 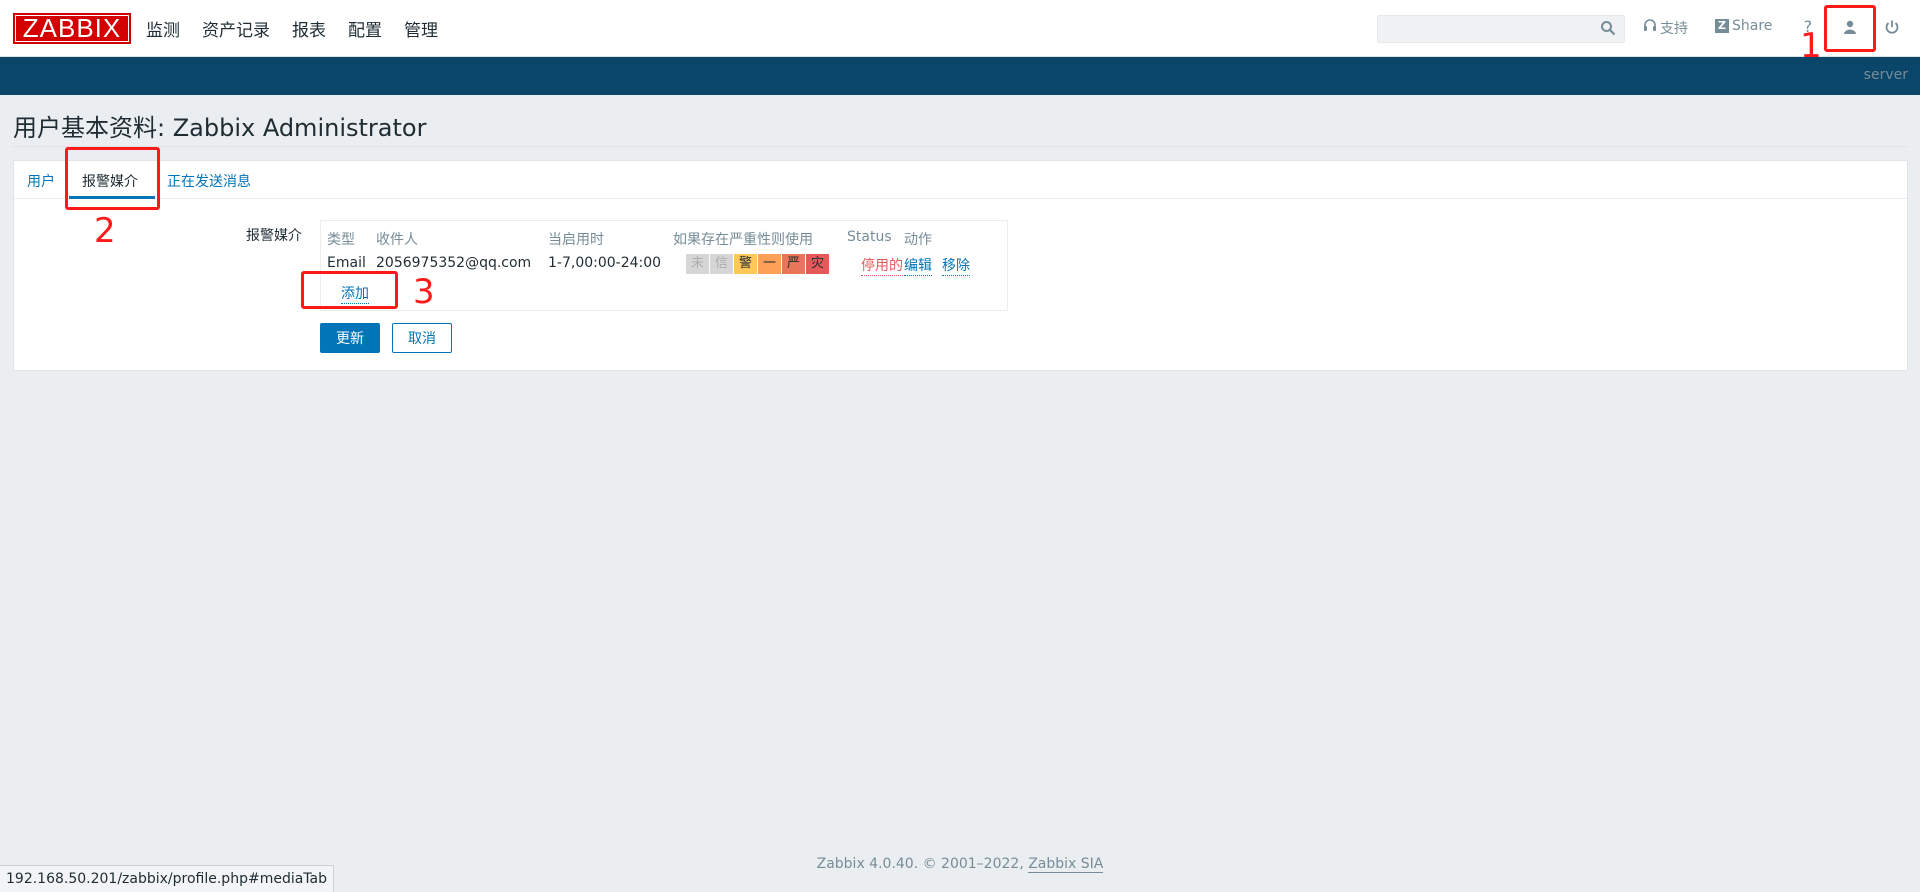 I want to click on severity-not-classified: 未, so click(x=698, y=264).